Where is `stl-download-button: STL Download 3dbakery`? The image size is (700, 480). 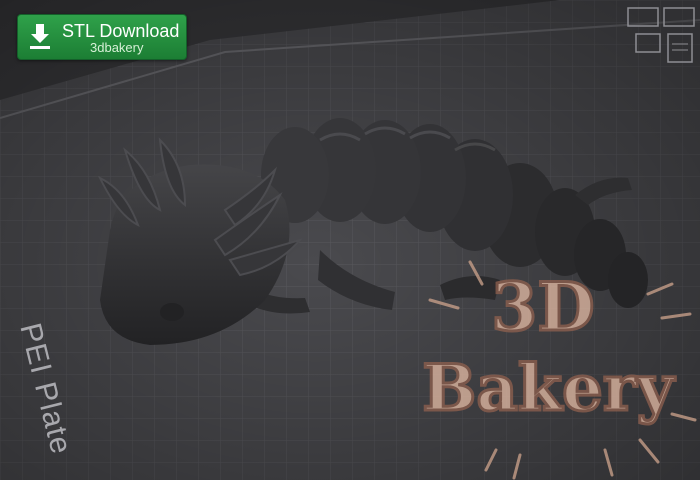
stl-download-button: STL Download 3dbakery is located at coordinates (102, 37).